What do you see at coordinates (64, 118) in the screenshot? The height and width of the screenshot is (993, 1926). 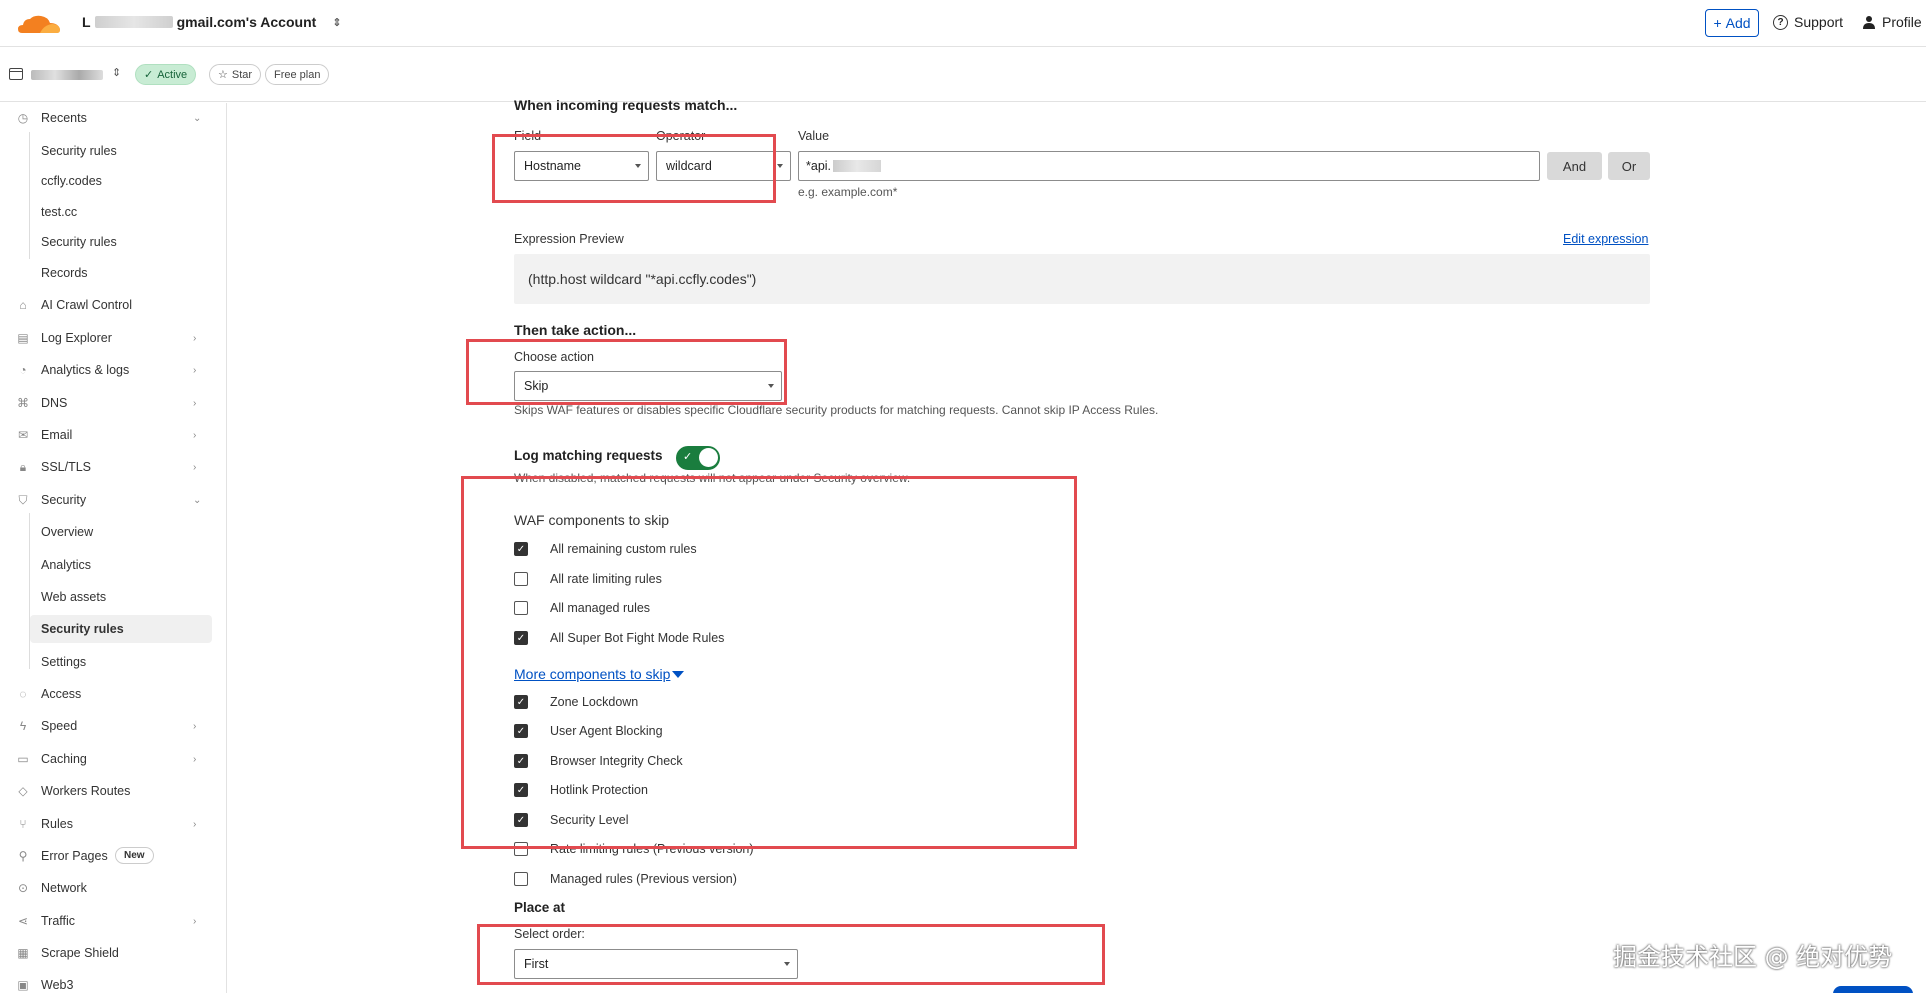 I see `sidebar-item-label: Recents` at bounding box center [64, 118].